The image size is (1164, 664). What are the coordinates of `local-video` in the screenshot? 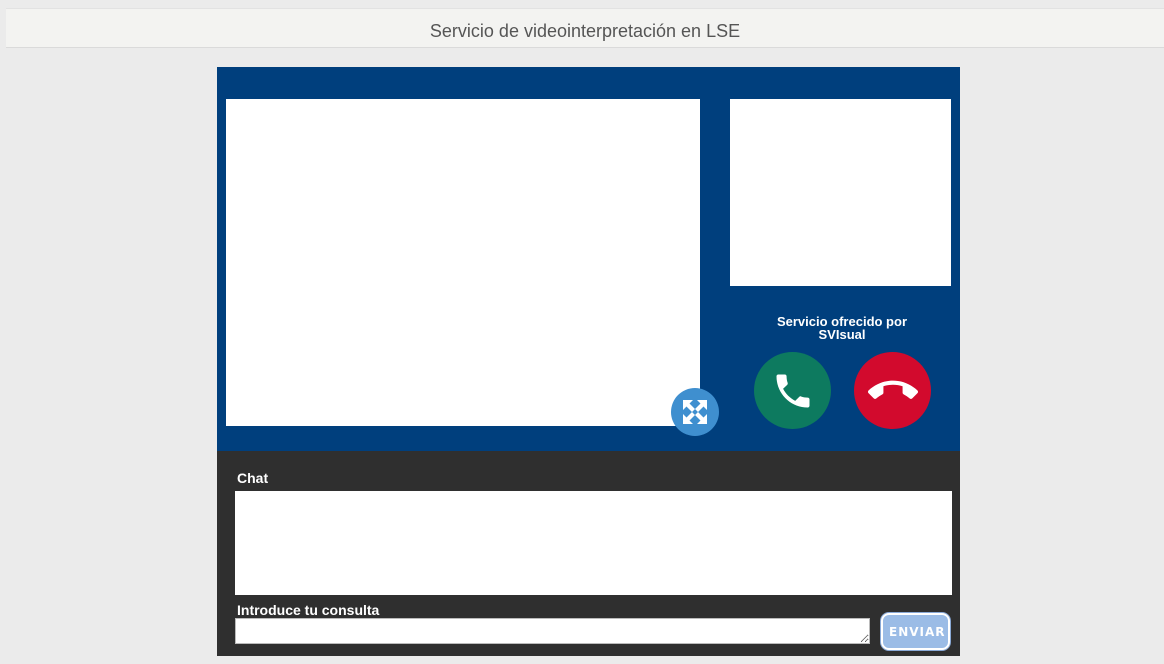 It's located at (840, 192).